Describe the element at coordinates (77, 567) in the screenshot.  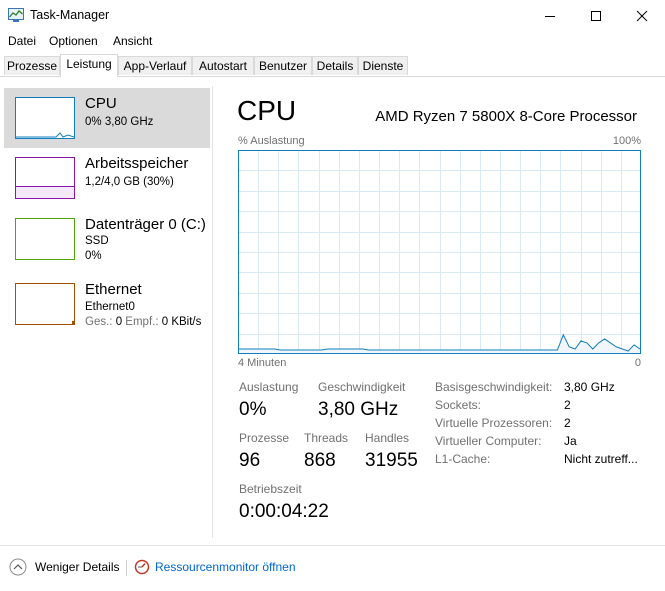
I see `fewer-details-label: Weniger Details` at that location.